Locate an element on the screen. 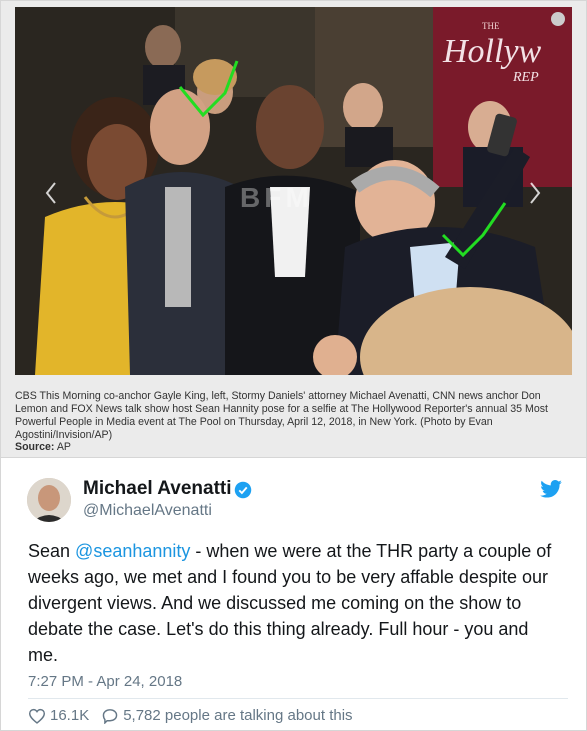 The width and height of the screenshot is (587, 731). magazine-the: THE is located at coordinates (491, 26).